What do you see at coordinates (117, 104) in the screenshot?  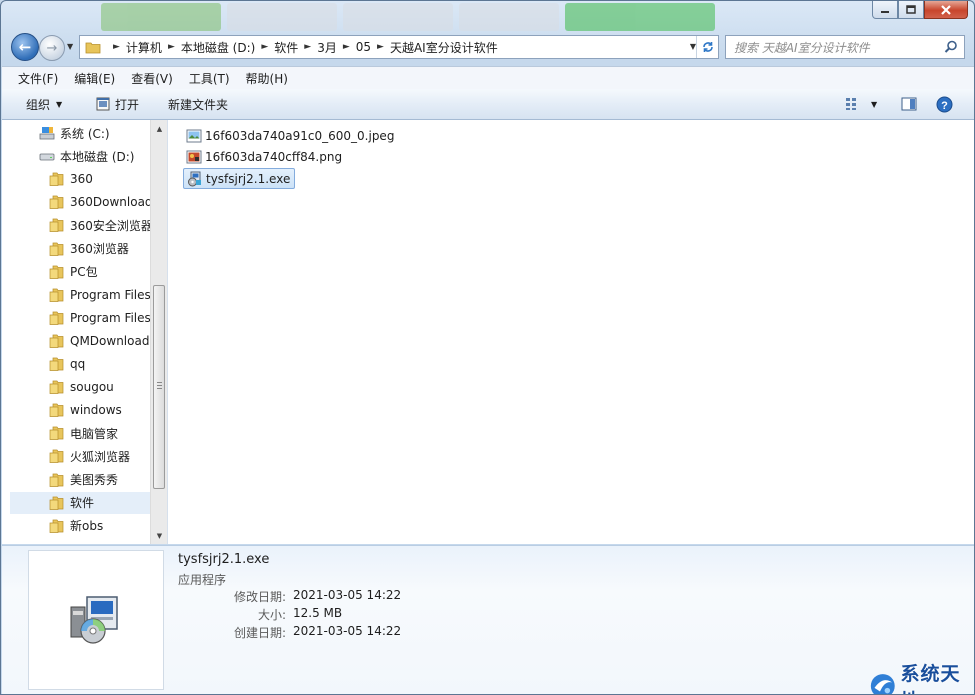 I see `open-button: 打开` at bounding box center [117, 104].